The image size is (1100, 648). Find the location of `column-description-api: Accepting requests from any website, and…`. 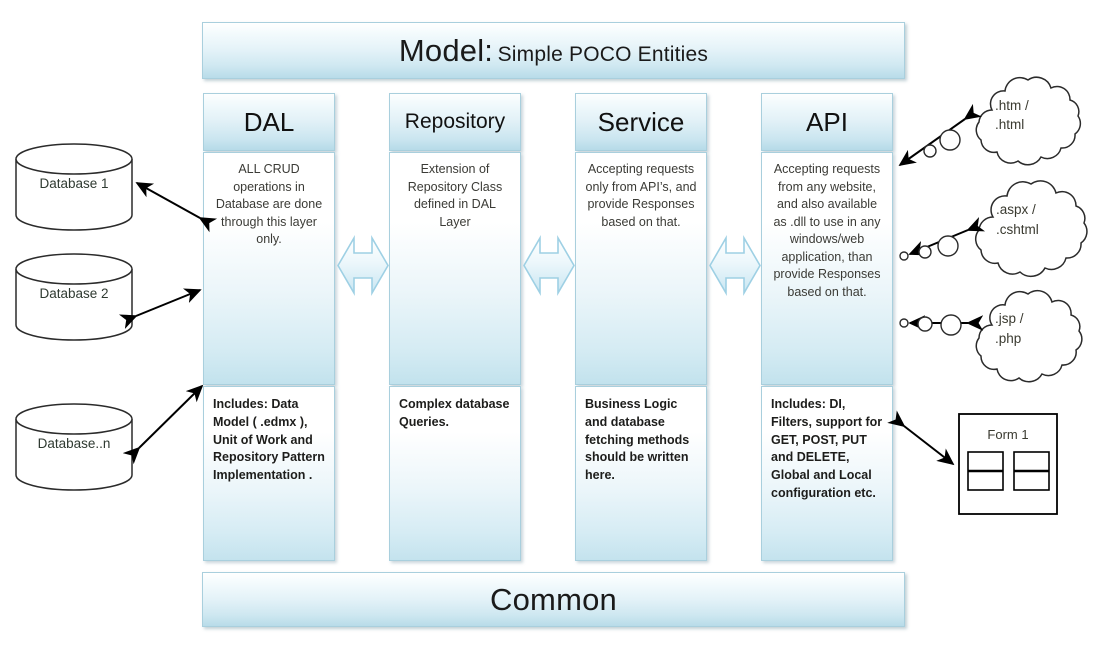

column-description-api: Accepting requests from any website, and… is located at coordinates (827, 230).